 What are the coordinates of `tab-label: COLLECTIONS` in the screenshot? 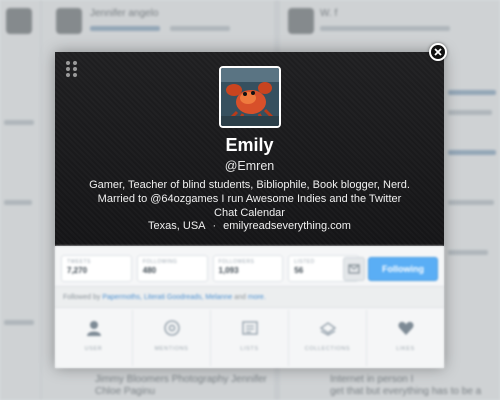 It's located at (327, 349).